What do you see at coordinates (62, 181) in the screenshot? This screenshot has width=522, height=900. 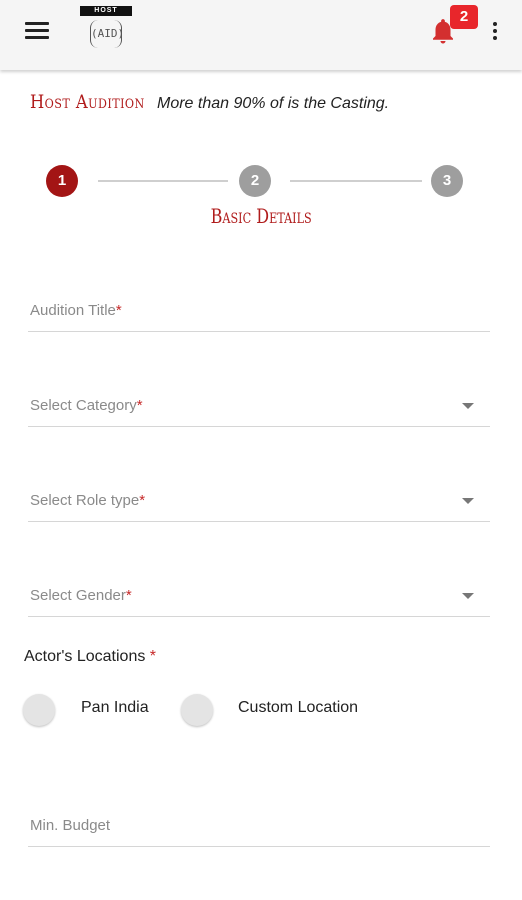 I see `step-1-indicator: 1` at bounding box center [62, 181].